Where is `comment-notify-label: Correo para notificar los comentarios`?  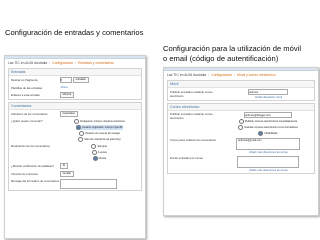
comment-notify-label: Correo para notificar los comentarios is located at coordinates (193, 140).